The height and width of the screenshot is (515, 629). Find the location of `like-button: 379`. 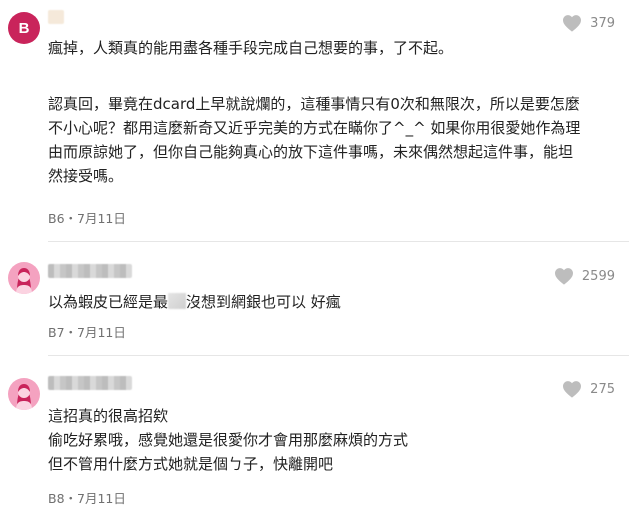

like-button: 379 is located at coordinates (588, 23).